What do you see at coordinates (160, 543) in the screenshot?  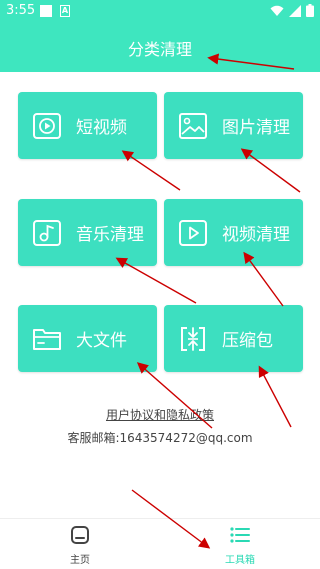 I see `bottom-tab-bar: 主页 工具箱` at bounding box center [160, 543].